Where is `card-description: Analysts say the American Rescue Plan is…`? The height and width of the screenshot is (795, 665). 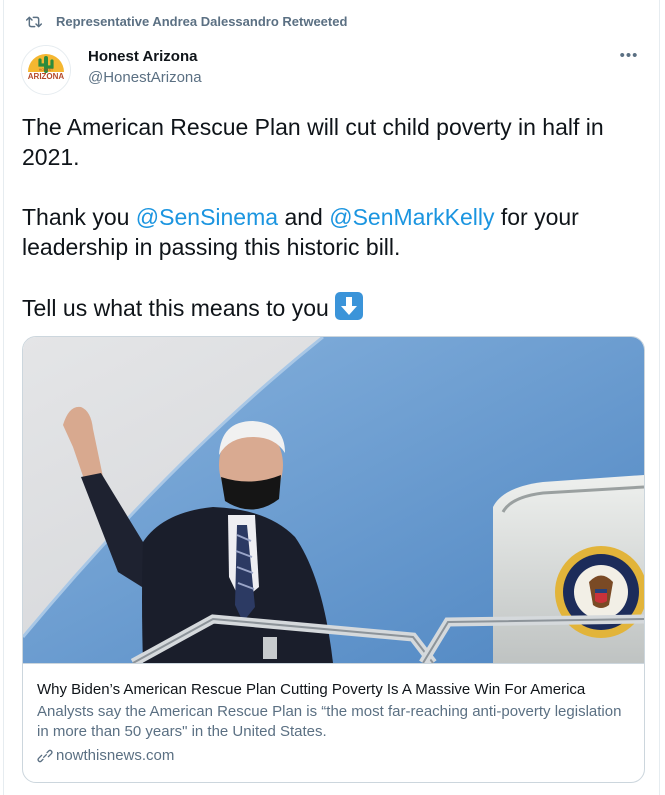
card-description: Analysts say the American Rescue Plan is… is located at coordinates (329, 721).